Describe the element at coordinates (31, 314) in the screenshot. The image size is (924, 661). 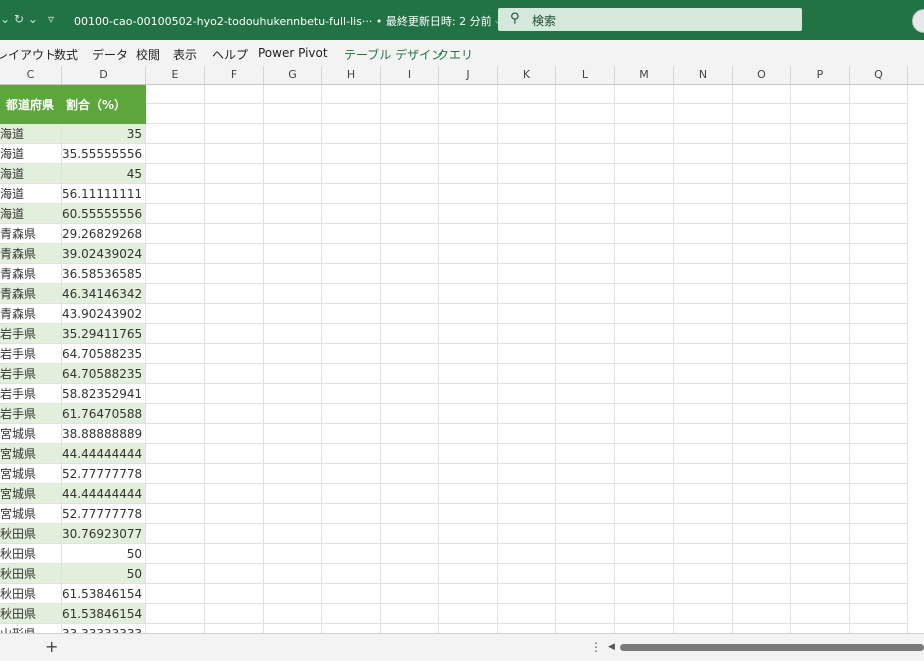
I see `prefecture-cell: 青森県` at that location.